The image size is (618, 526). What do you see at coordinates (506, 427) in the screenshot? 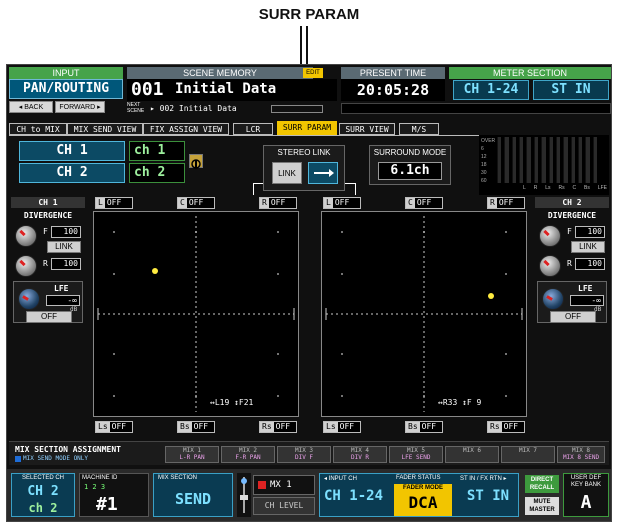
I see `right-pad-rs-button: Rs OFF` at bounding box center [506, 427].